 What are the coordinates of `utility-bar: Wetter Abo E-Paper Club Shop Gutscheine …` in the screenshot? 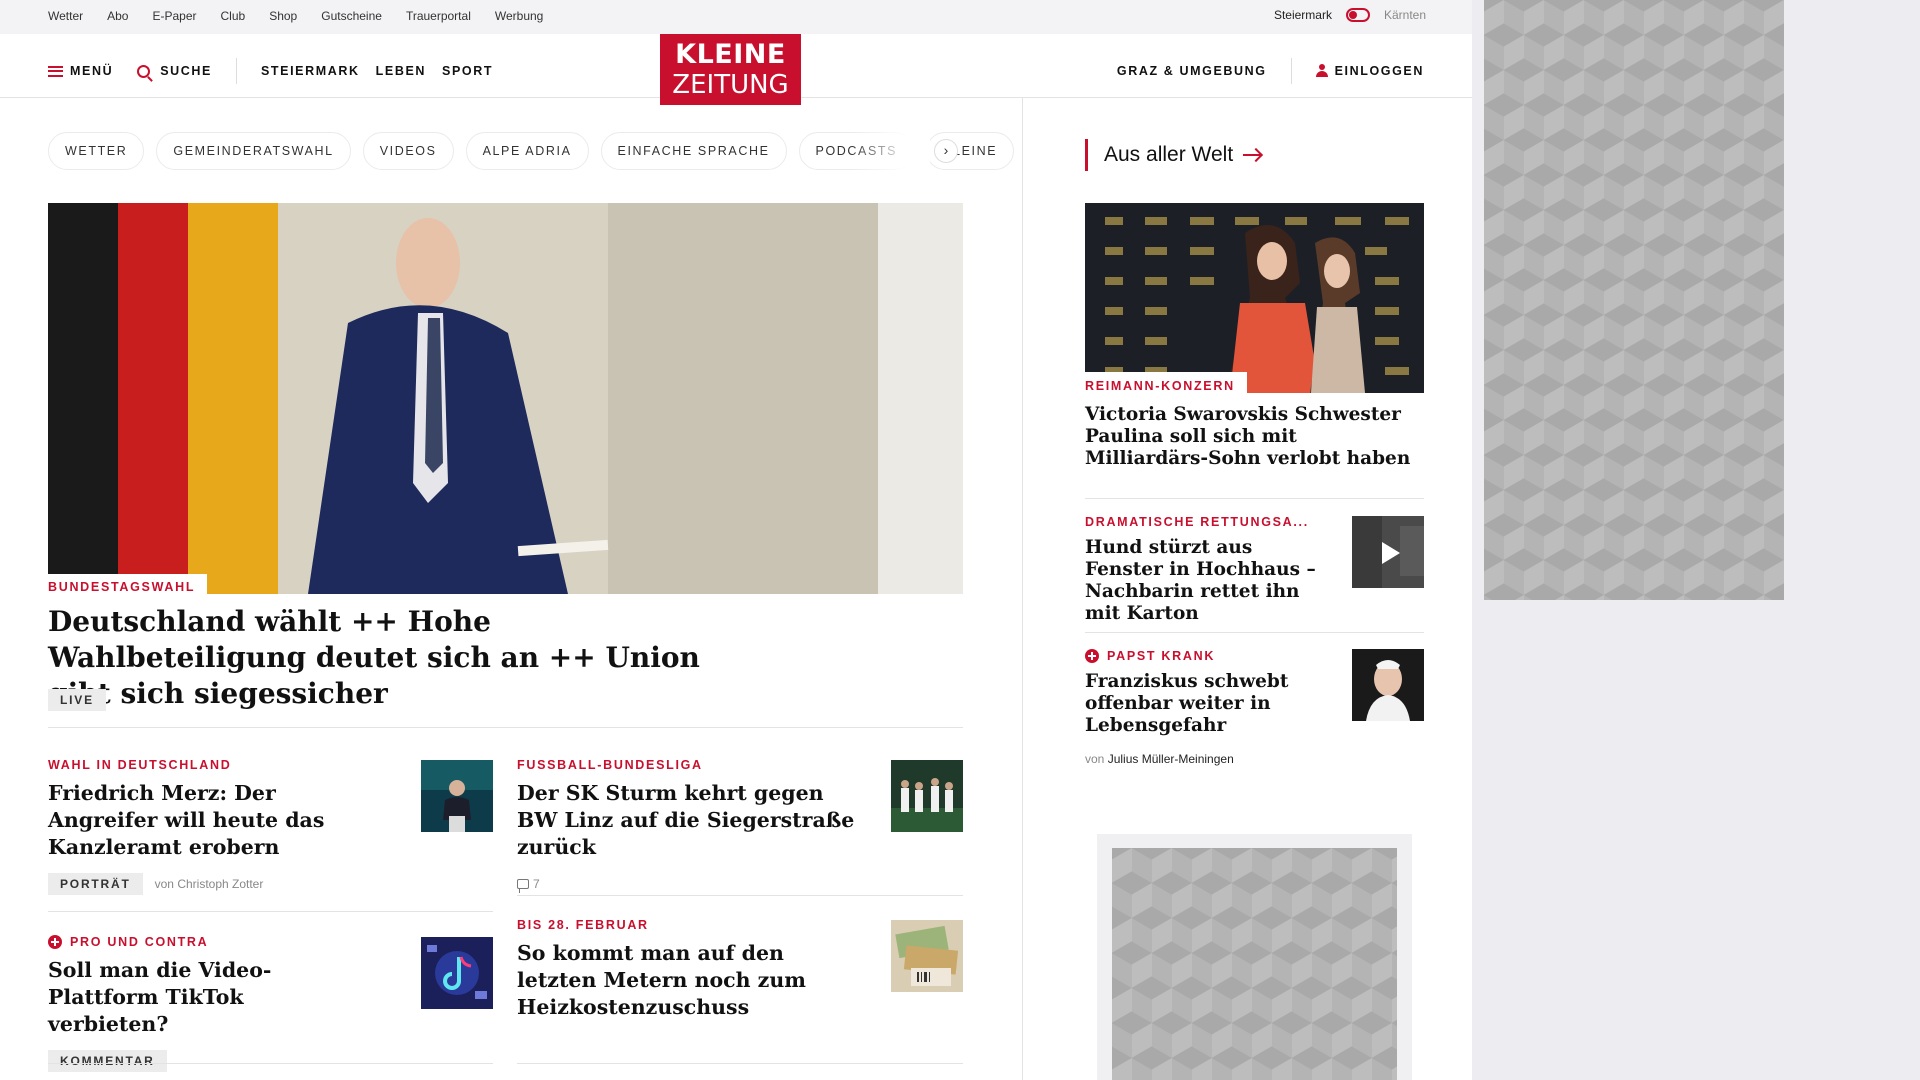 It's located at (736, 17).